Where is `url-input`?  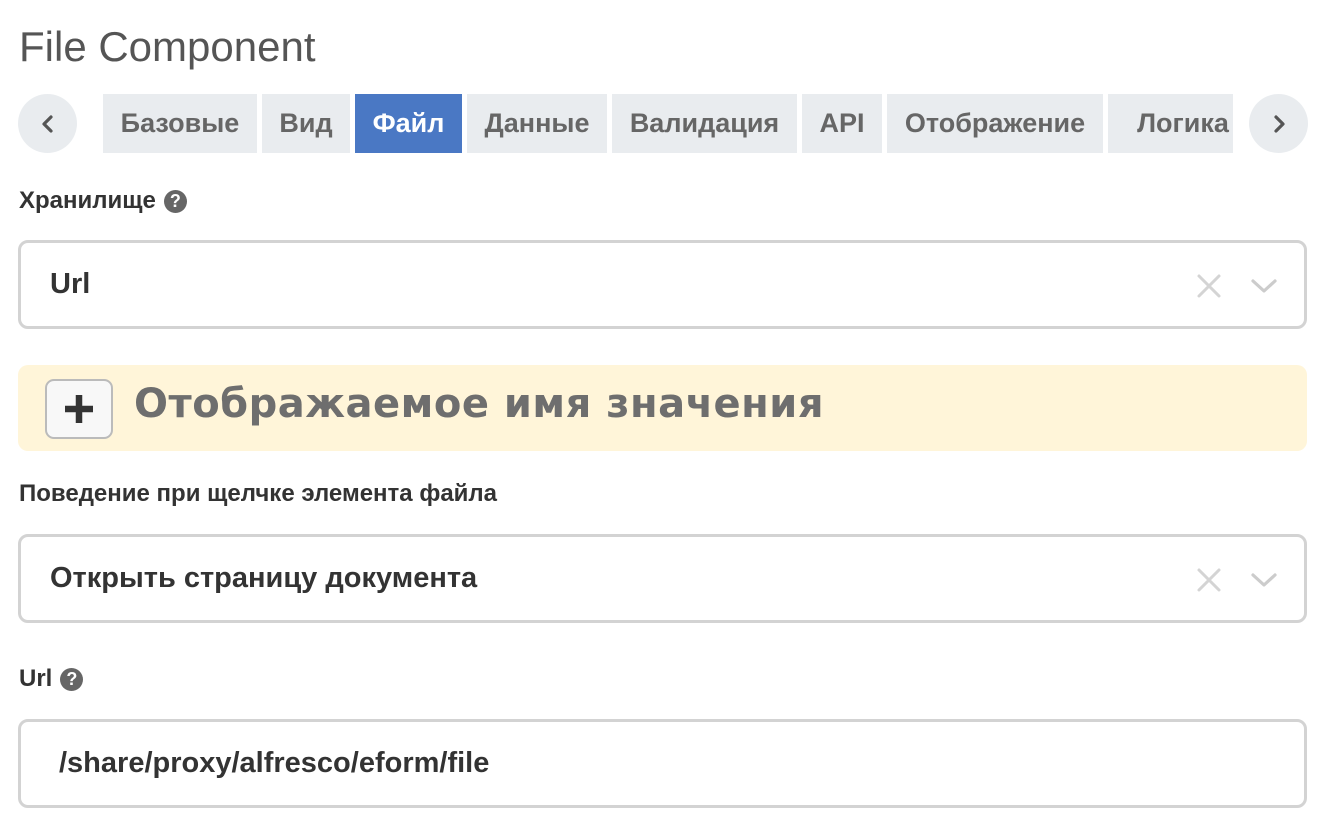
url-input is located at coordinates (662, 763).